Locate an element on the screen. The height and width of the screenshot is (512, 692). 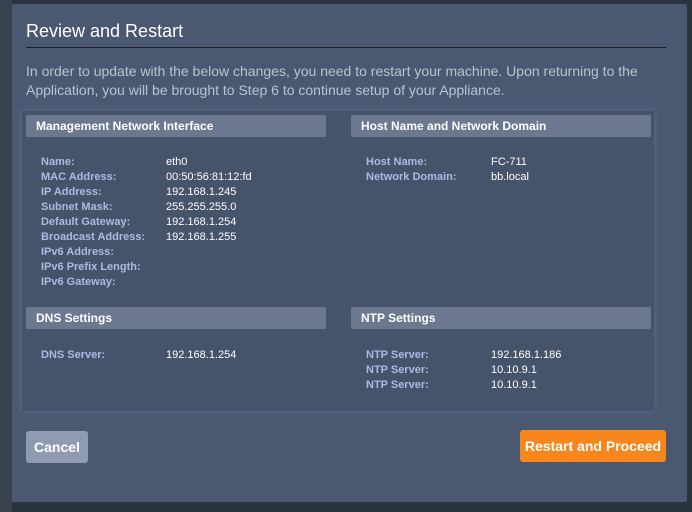
kv-key: Network Domain: is located at coordinates (411, 177).